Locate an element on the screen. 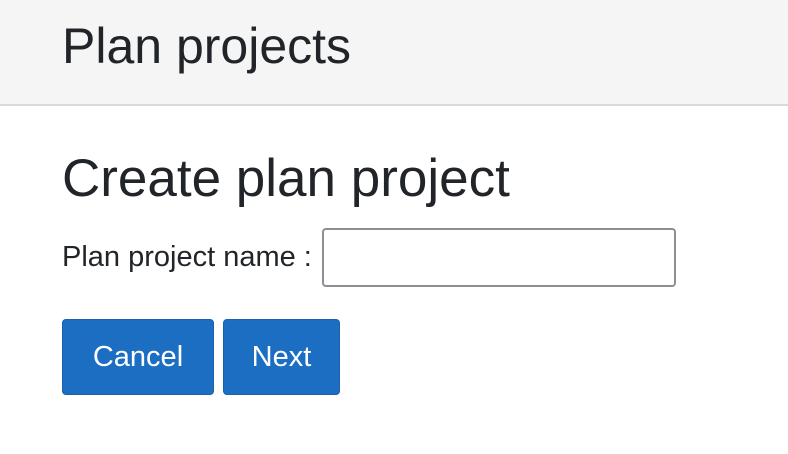  plan-project-name-label: Plan project name : is located at coordinates (187, 257).